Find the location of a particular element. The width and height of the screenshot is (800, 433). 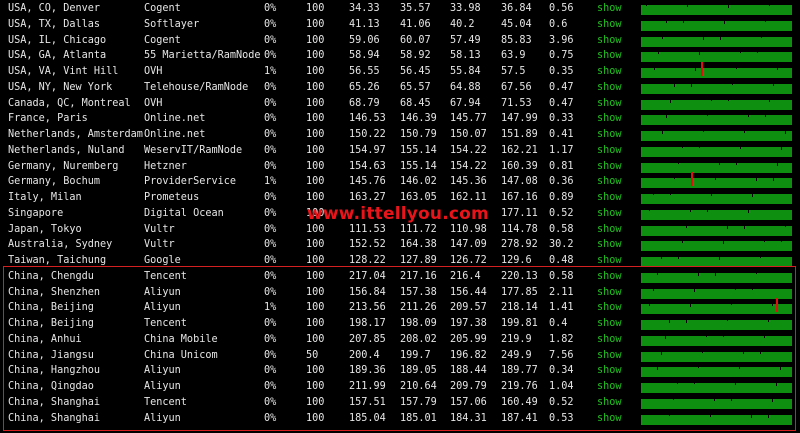

best-latency-cell: 188.44 is located at coordinates (468, 371).